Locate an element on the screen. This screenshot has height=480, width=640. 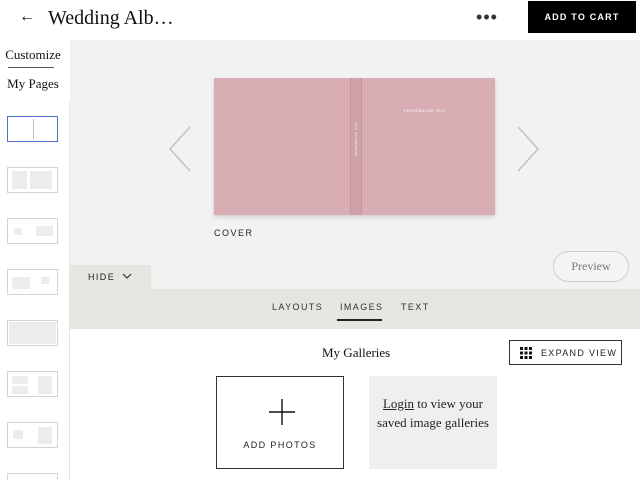
tab-images: IMAGES is located at coordinates (361, 307).